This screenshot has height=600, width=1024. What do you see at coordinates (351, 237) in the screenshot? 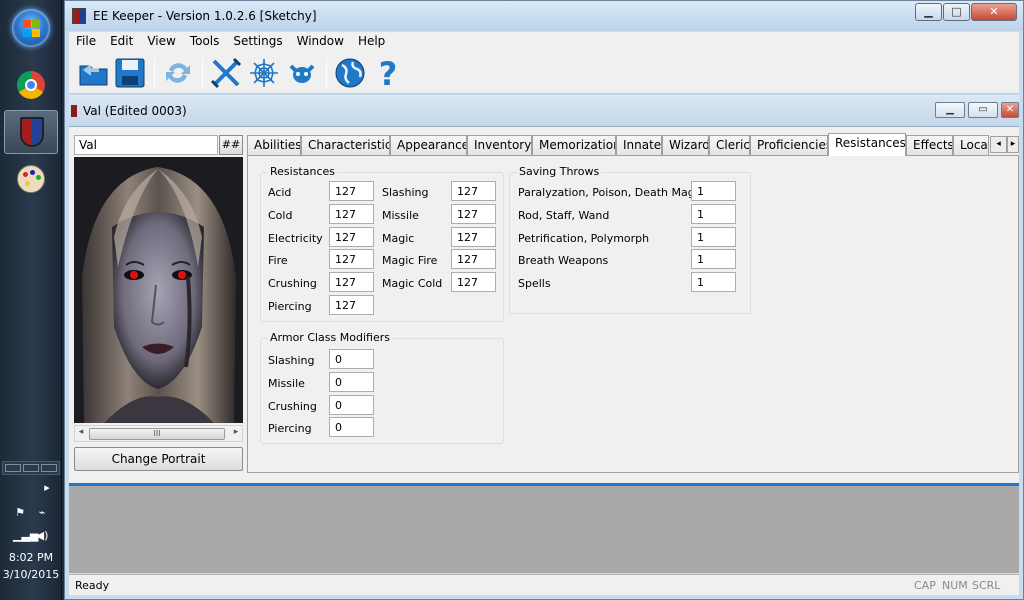
I see `res-input-electricity: 127` at bounding box center [351, 237].